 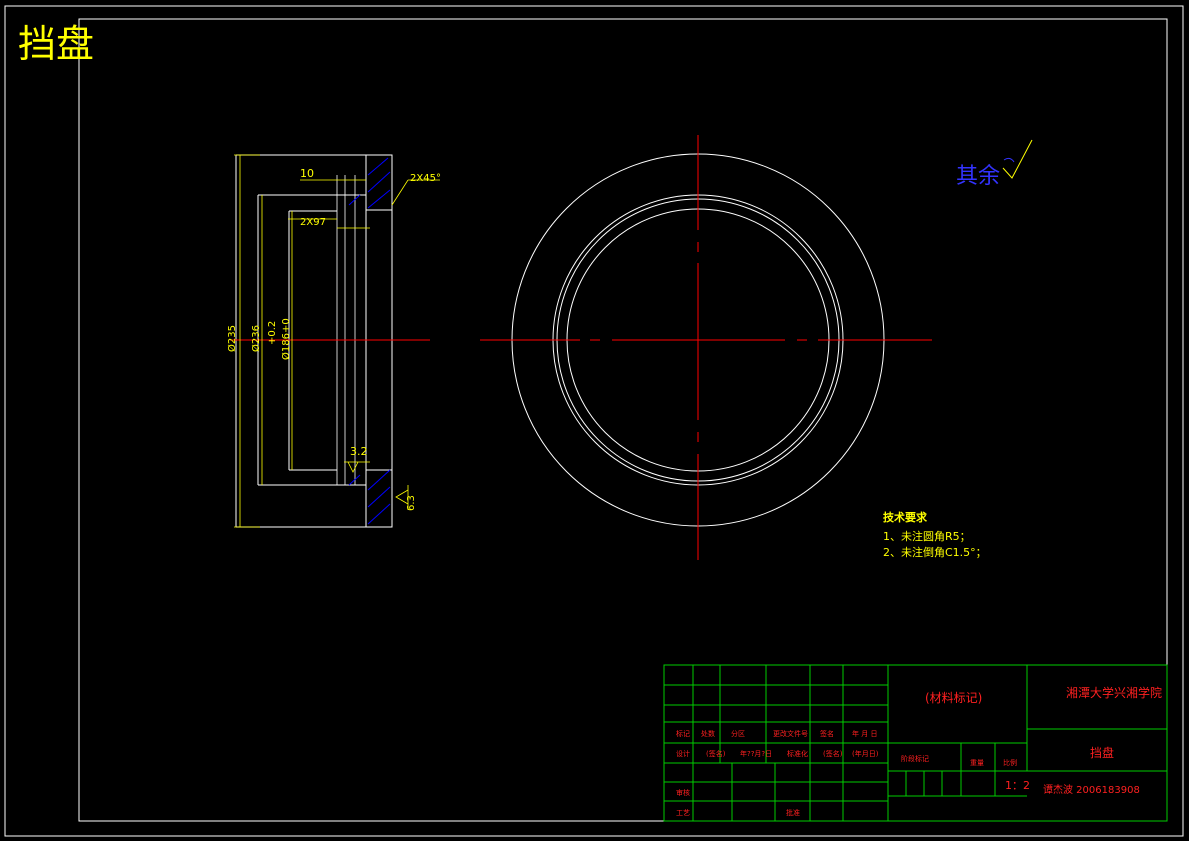 What do you see at coordinates (1114, 692) in the screenshot?
I see `school-name: 湘潭大学兴湘学院` at bounding box center [1114, 692].